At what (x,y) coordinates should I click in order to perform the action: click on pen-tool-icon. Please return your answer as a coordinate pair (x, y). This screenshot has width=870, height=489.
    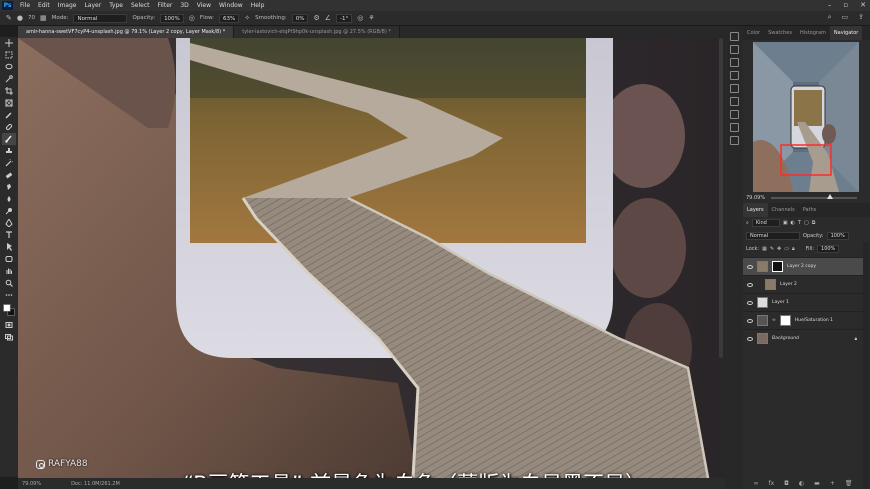
    Looking at the image, I should click on (9, 223).